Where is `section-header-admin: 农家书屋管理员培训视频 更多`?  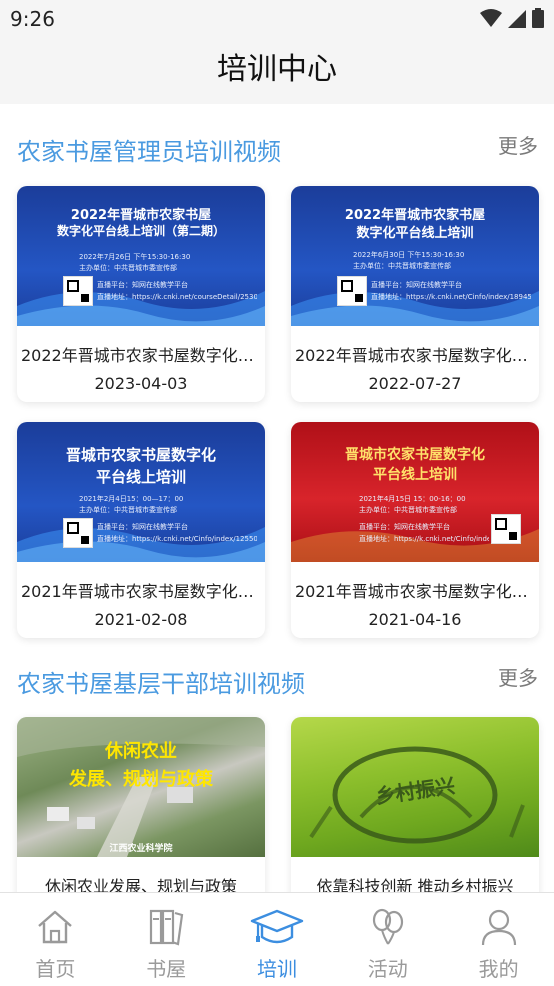 section-header-admin: 农家书屋管理员培训视频 更多 is located at coordinates (277, 149).